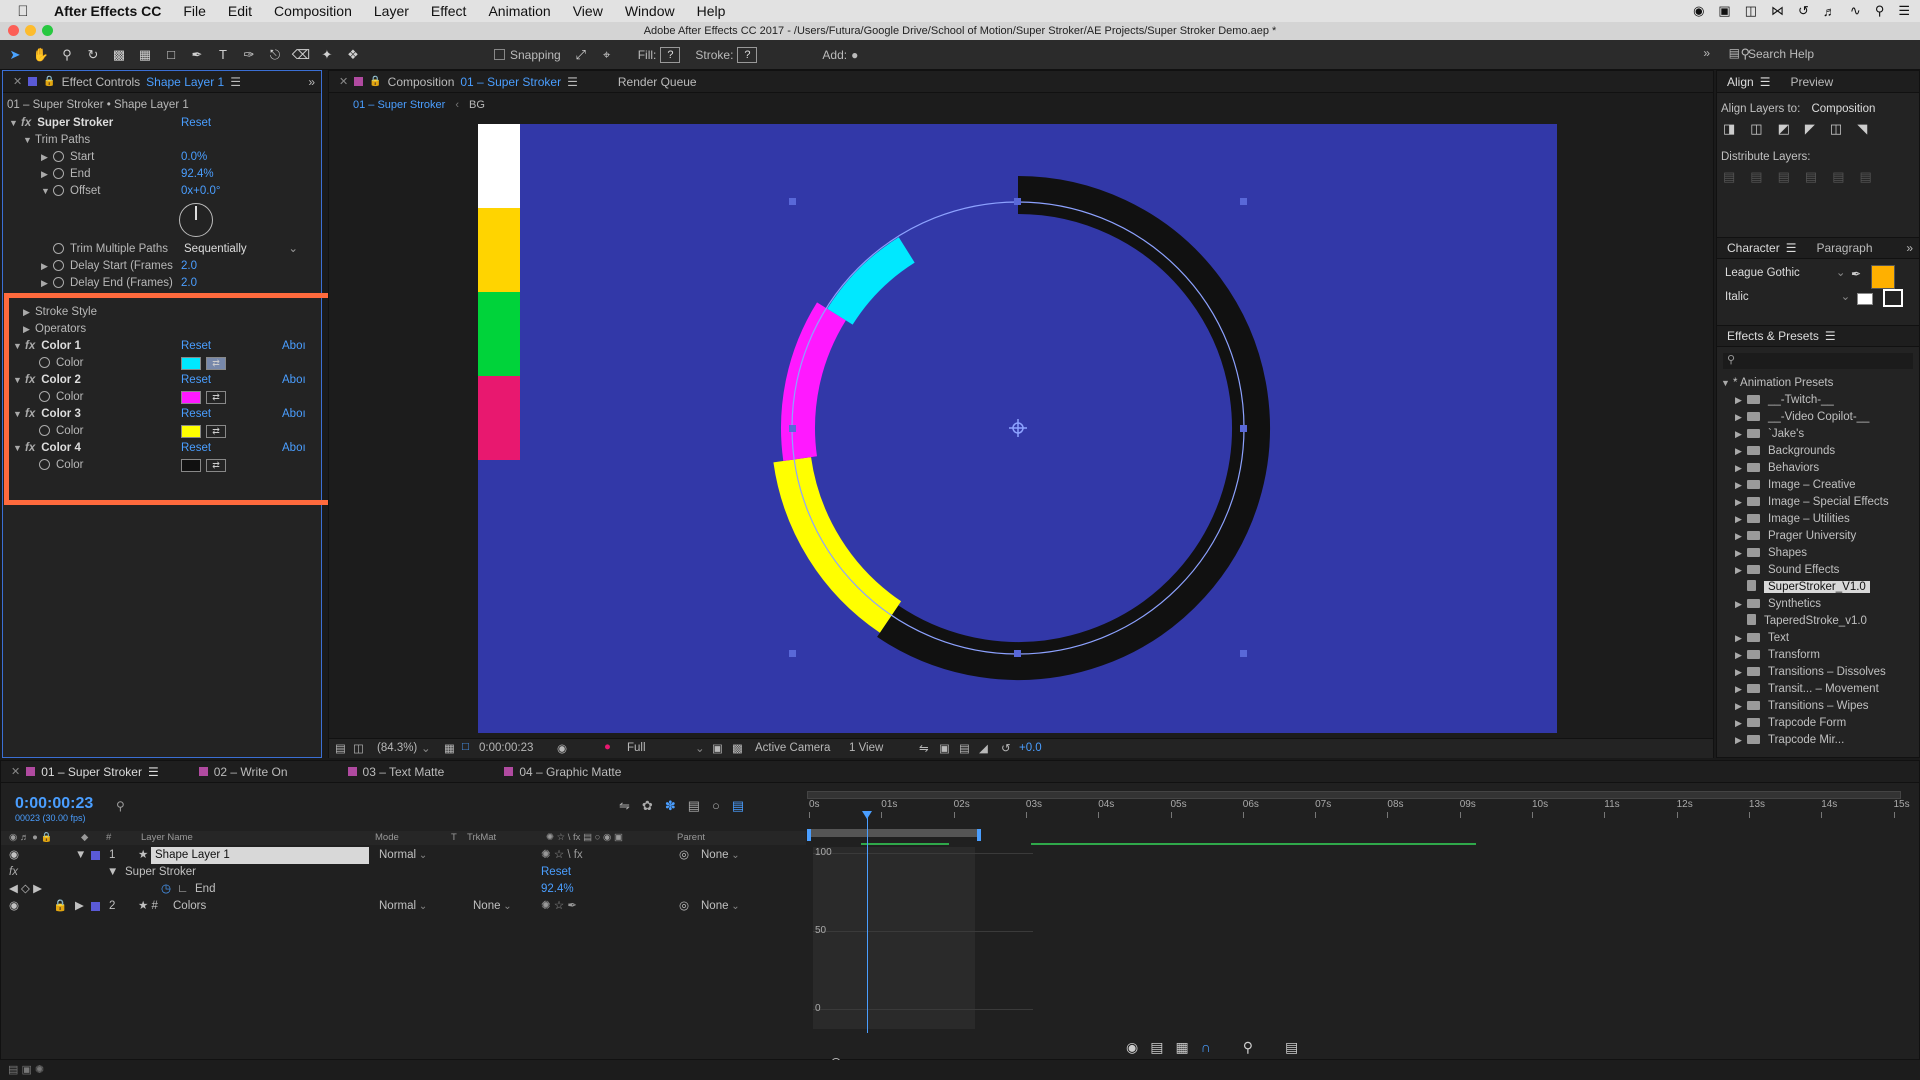 The width and height of the screenshot is (1920, 1080). What do you see at coordinates (1291, 1047) in the screenshot?
I see `fit-all-icon: ▤` at bounding box center [1291, 1047].